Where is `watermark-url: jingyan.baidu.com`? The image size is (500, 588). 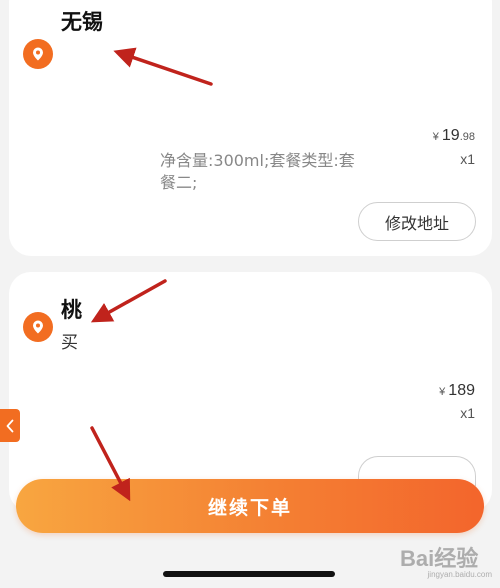
watermark-url: jingyan.baidu.com is located at coordinates (459, 574).